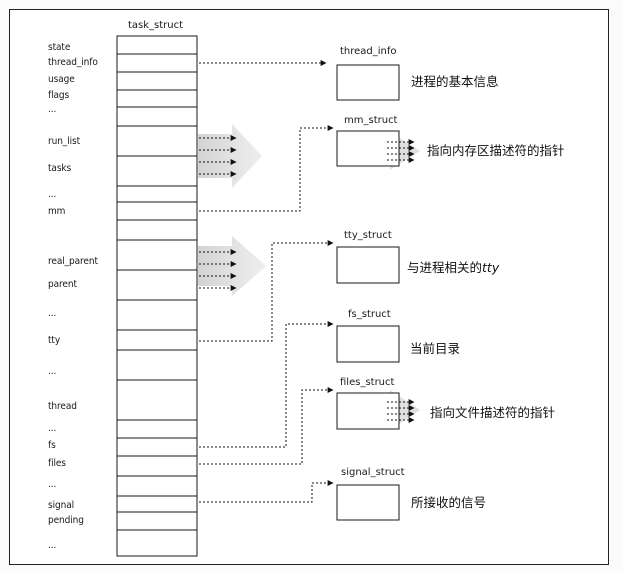 The width and height of the screenshot is (623, 573). Describe the element at coordinates (373, 472) in the screenshot. I see `signal-struct-label: signal_struct` at that location.